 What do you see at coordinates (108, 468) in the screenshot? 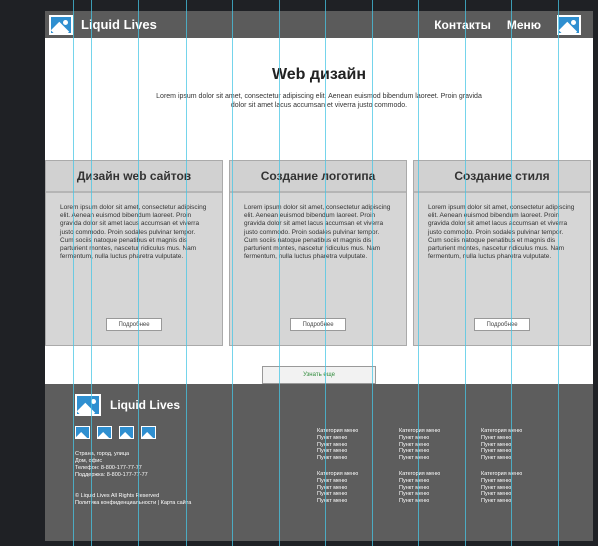
I see `contact-phone: Телефон: 8-800-177-77-77` at bounding box center [108, 468].